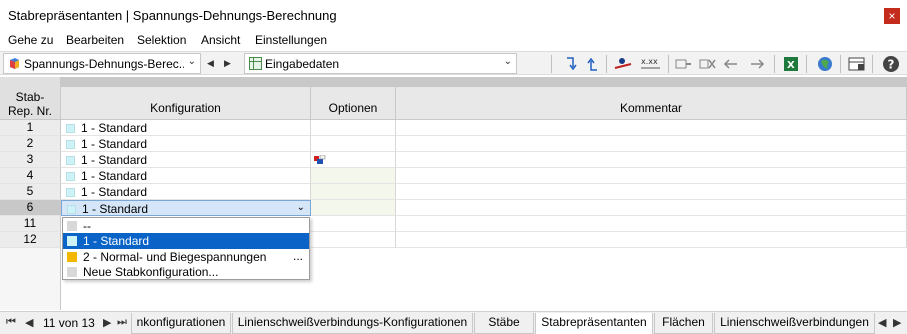 The image size is (907, 334). Describe the element at coordinates (731, 64) in the screenshot. I see `move-left-icon` at that location.